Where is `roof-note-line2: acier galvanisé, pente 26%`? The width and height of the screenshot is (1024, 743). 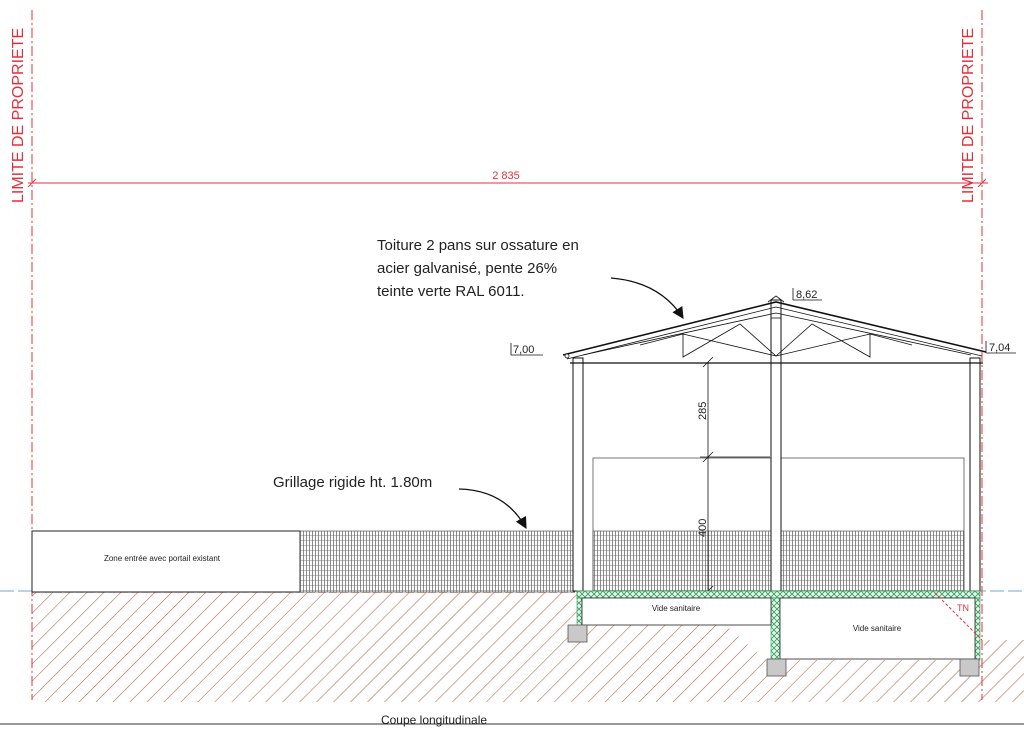 roof-note-line2: acier galvanisé, pente 26% is located at coordinates (467, 268).